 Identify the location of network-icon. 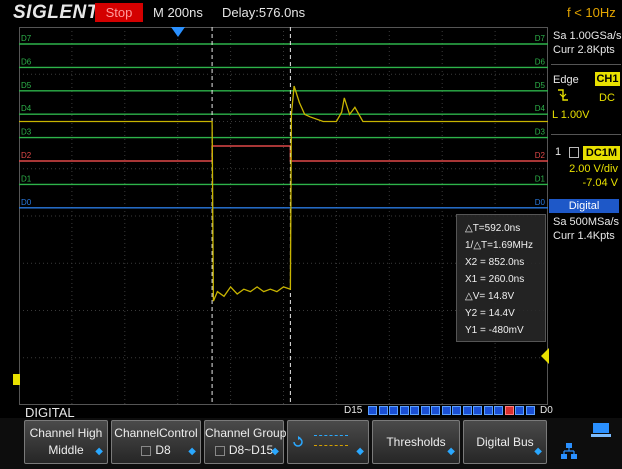
(569, 451).